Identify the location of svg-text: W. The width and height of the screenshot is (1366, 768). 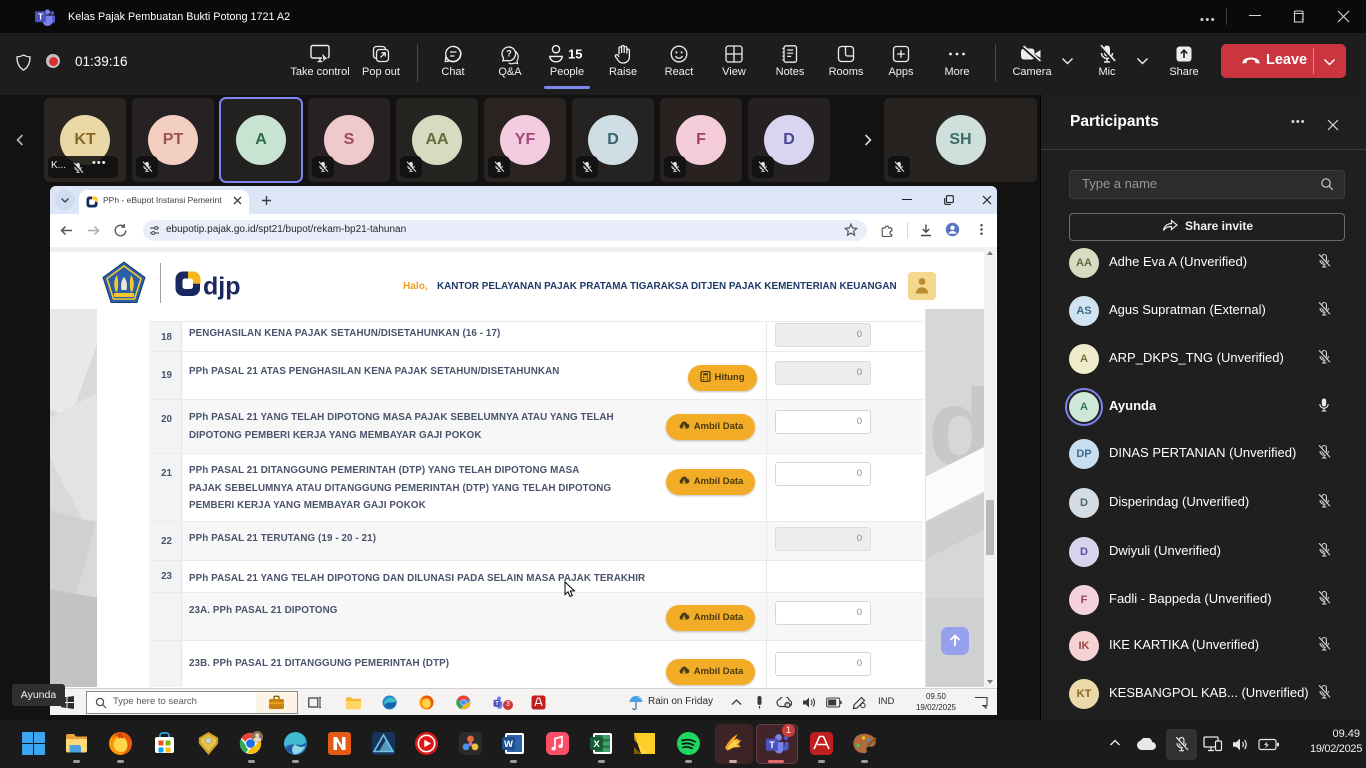
(508, 744).